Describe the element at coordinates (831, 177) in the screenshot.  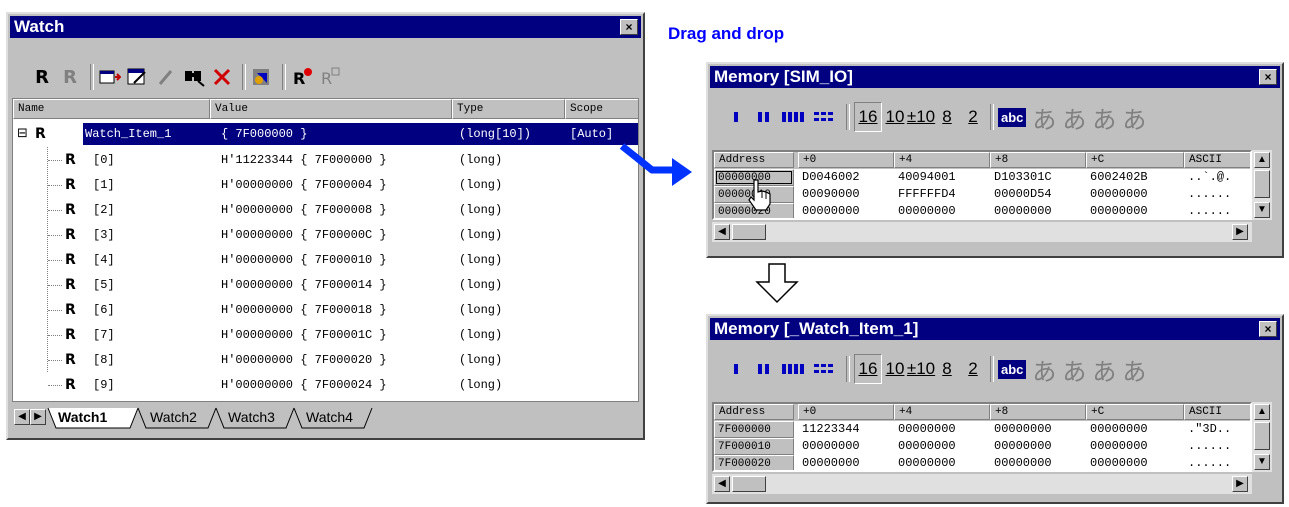
I see `memory-value-cell: D0046002` at that location.